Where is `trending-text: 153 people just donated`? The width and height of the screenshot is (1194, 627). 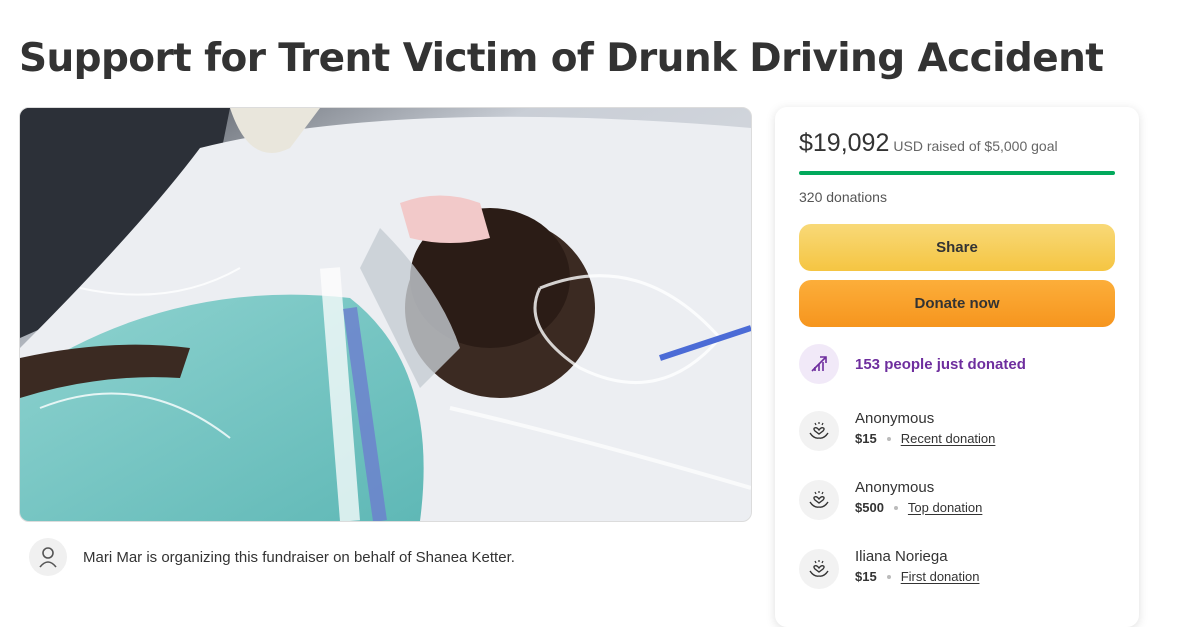 trending-text: 153 people just donated is located at coordinates (940, 364).